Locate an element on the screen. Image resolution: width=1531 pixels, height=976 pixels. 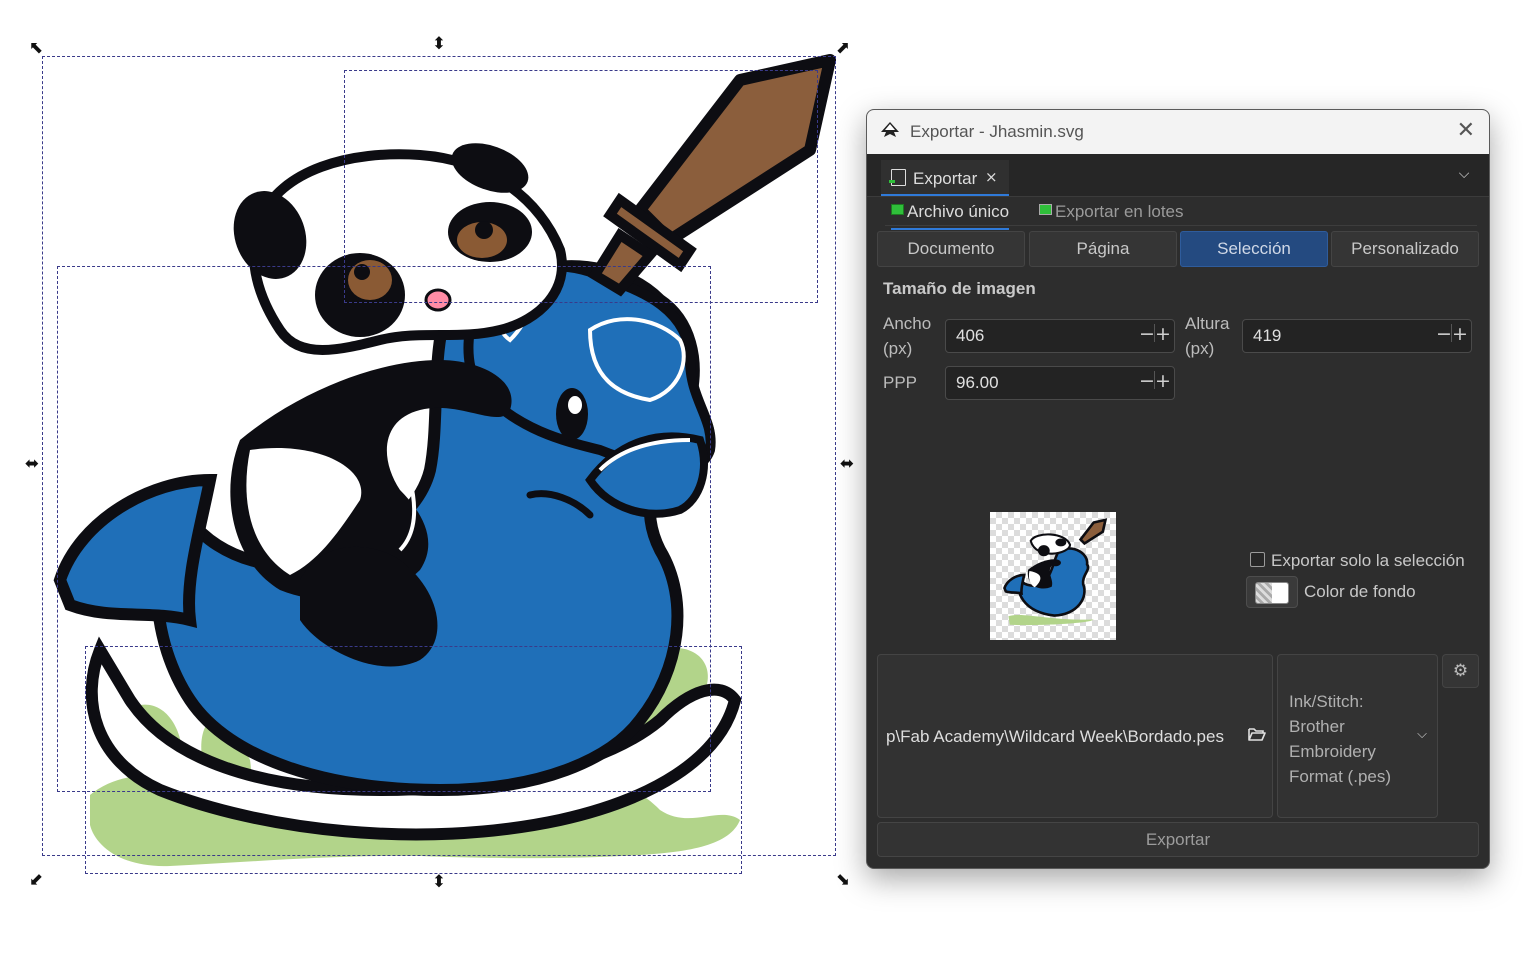
export-preview is located at coordinates (1053, 576).